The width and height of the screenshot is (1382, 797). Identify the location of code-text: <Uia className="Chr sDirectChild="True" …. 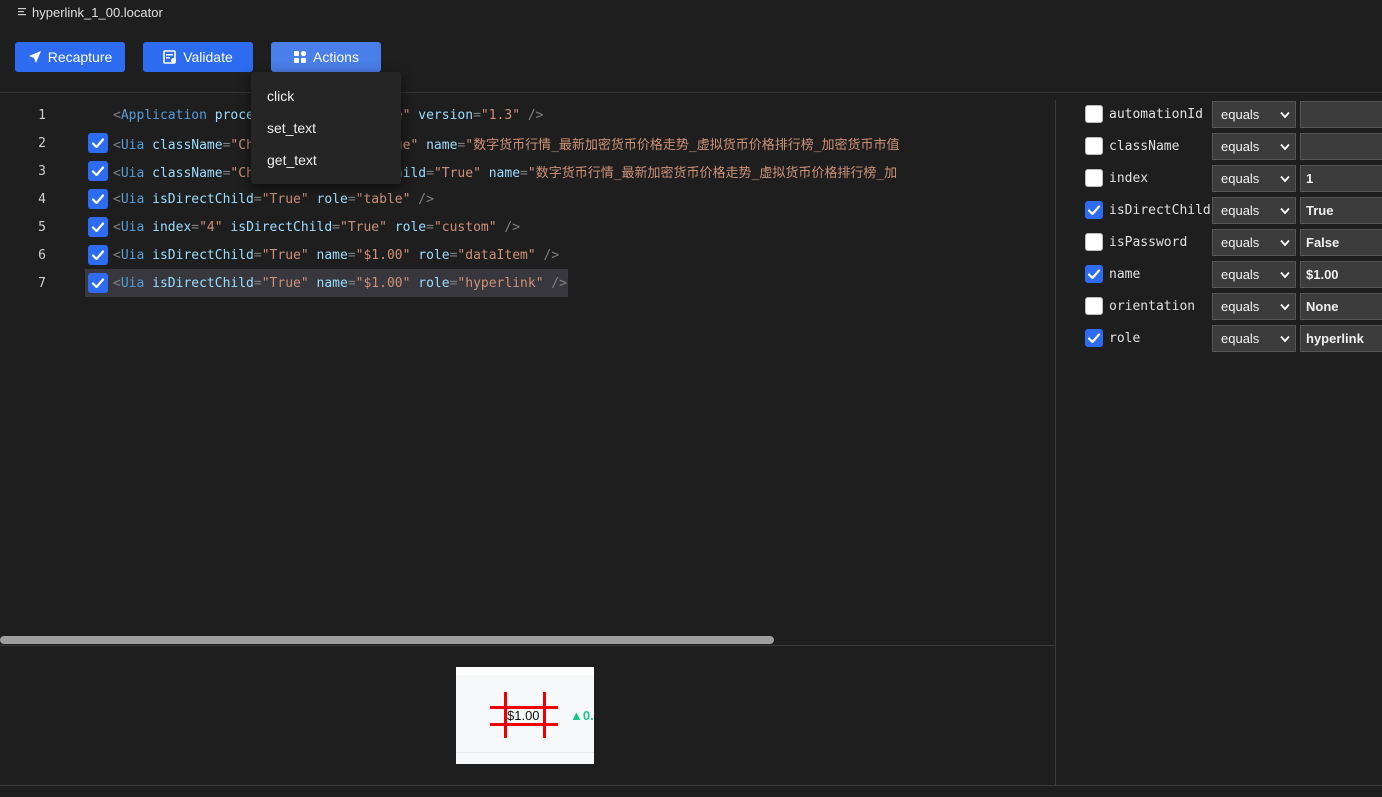
(506, 143).